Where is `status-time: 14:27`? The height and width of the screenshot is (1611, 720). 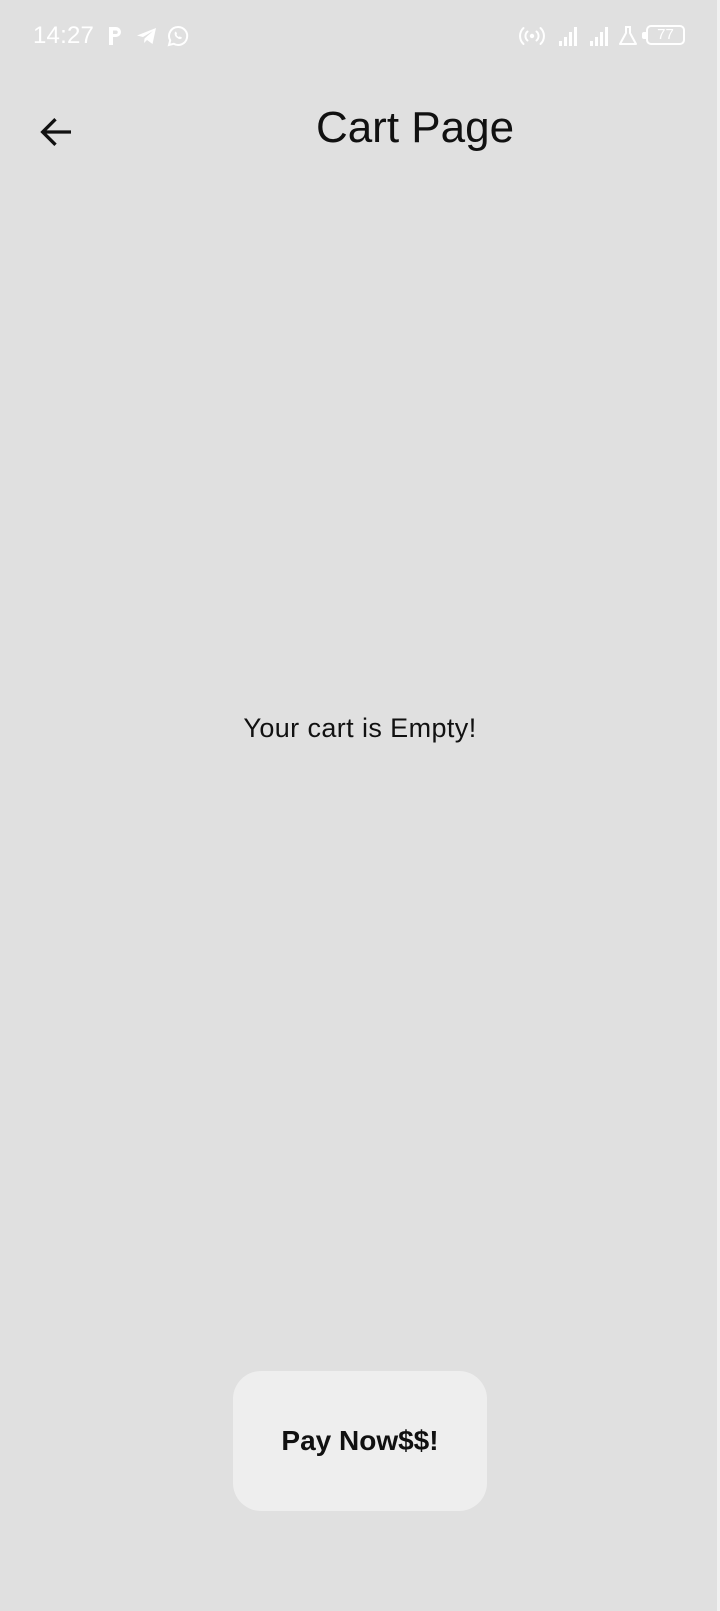
status-time: 14:27 is located at coordinates (64, 35).